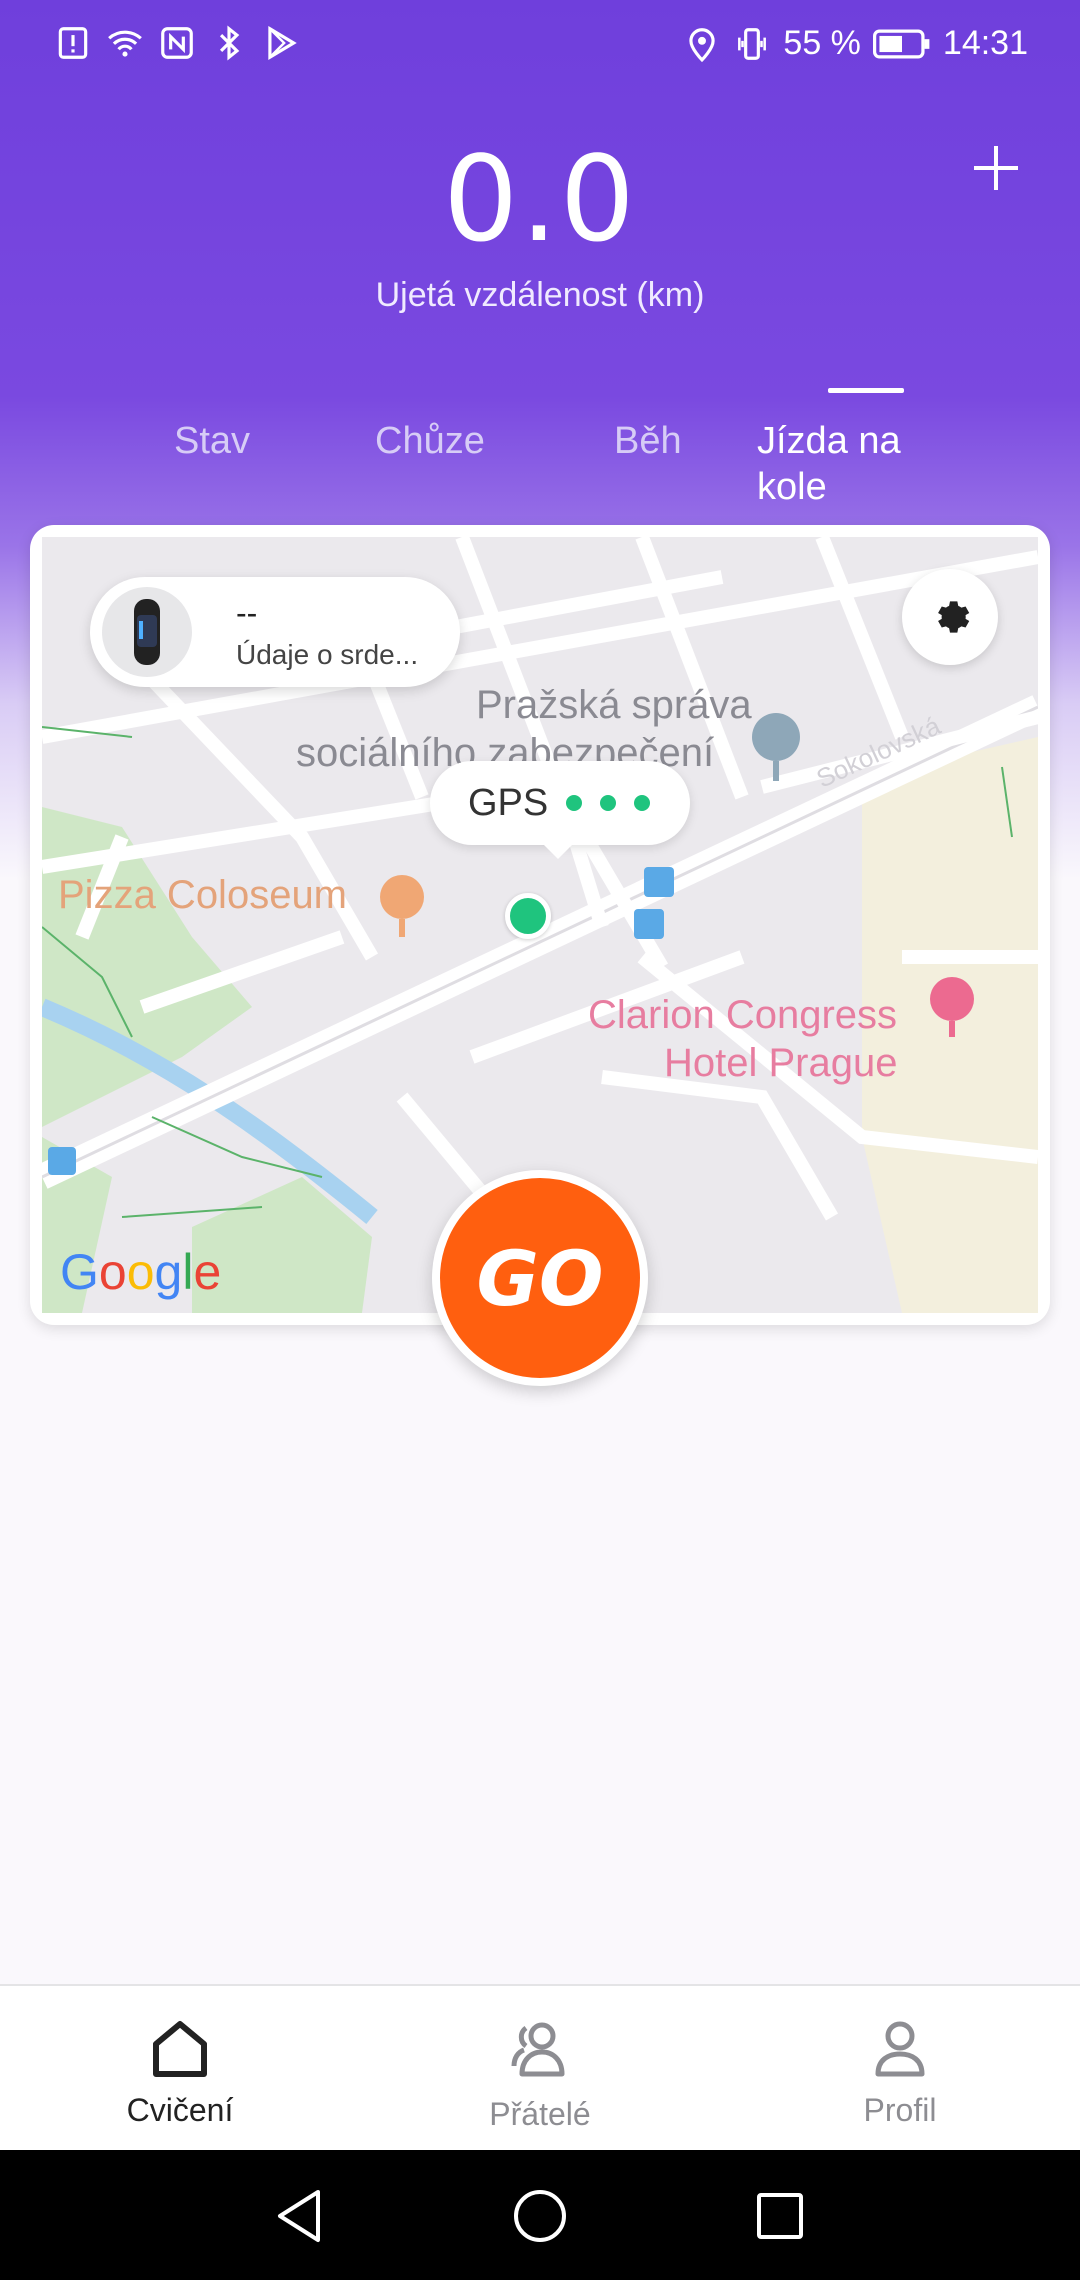 This screenshot has height=2280, width=1080. I want to click on friends-icon, so click(538, 2049).